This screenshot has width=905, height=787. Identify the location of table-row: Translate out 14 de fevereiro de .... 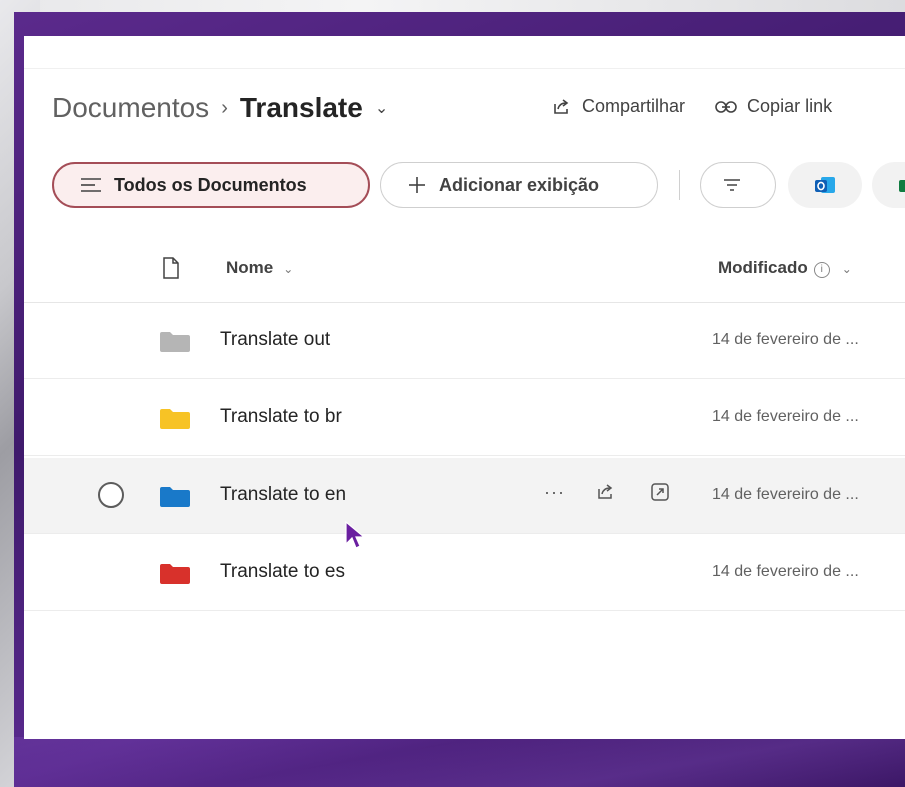
(464, 341).